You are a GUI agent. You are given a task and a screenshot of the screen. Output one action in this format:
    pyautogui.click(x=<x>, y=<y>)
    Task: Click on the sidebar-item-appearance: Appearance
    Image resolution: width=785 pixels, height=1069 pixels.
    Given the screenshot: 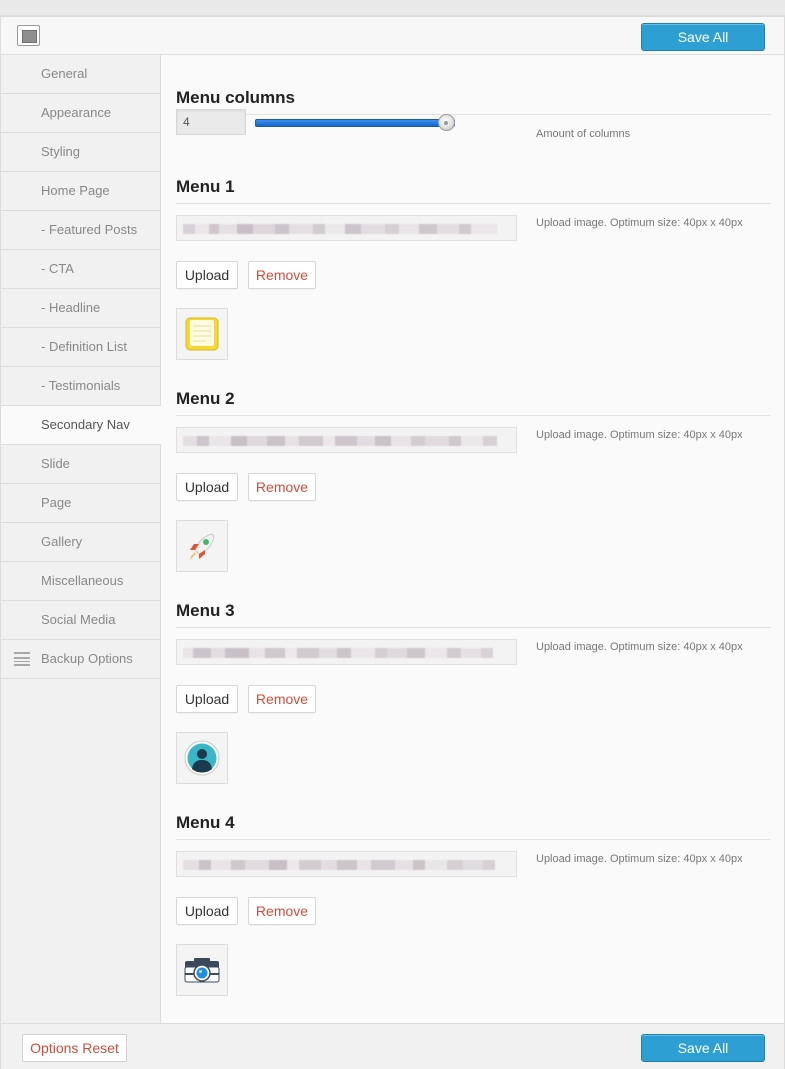 What is the action you would take?
    pyautogui.click(x=80, y=113)
    